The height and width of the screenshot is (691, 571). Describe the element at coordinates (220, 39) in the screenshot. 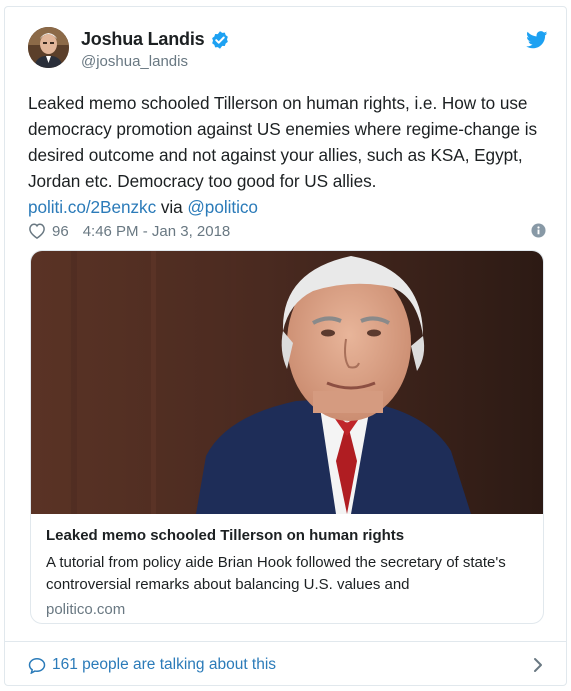

I see `verified-badge-icon` at that location.